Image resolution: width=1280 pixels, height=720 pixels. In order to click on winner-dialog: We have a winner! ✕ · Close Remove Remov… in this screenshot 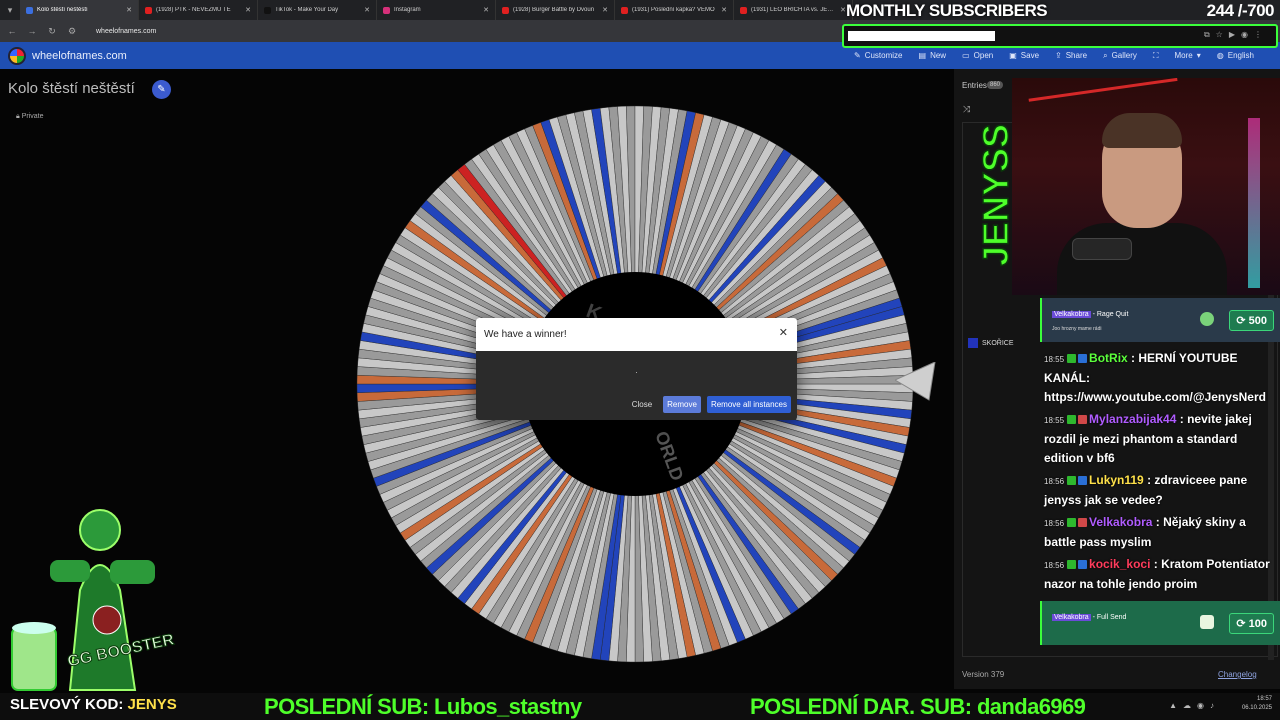, I will do `click(636, 369)`.